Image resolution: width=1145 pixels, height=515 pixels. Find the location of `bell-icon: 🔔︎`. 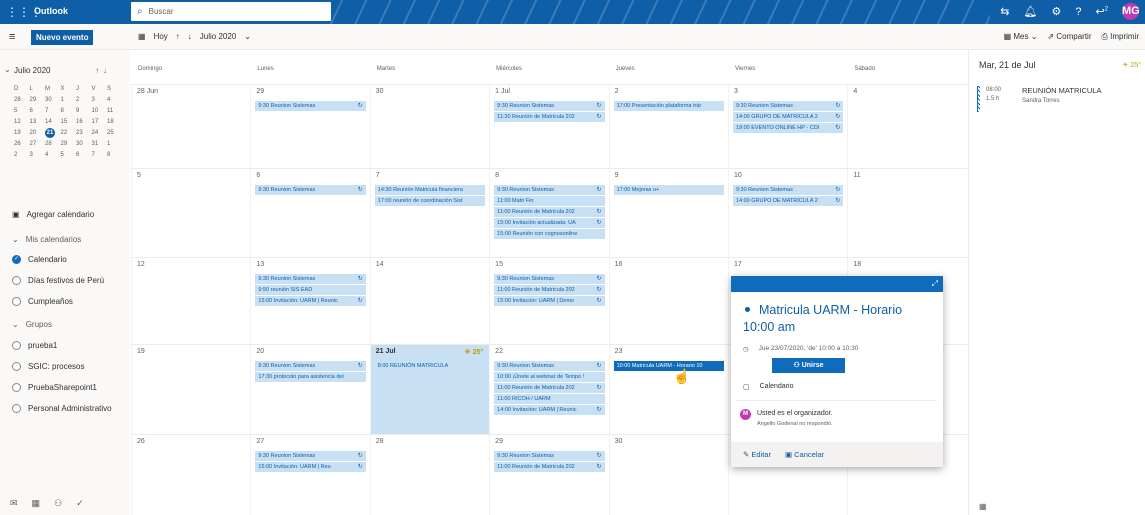

bell-icon: 🔔︎ is located at coordinates (1030, 11).